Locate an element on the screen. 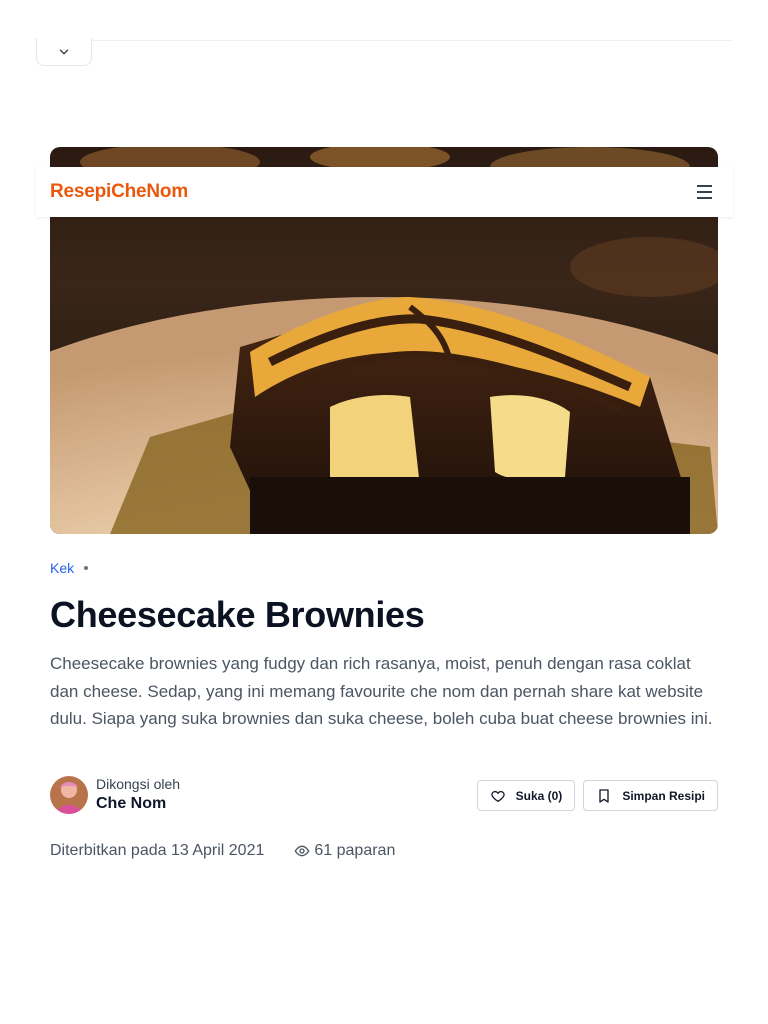 The width and height of the screenshot is (768, 1024). chevron-down-icon is located at coordinates (64, 51).